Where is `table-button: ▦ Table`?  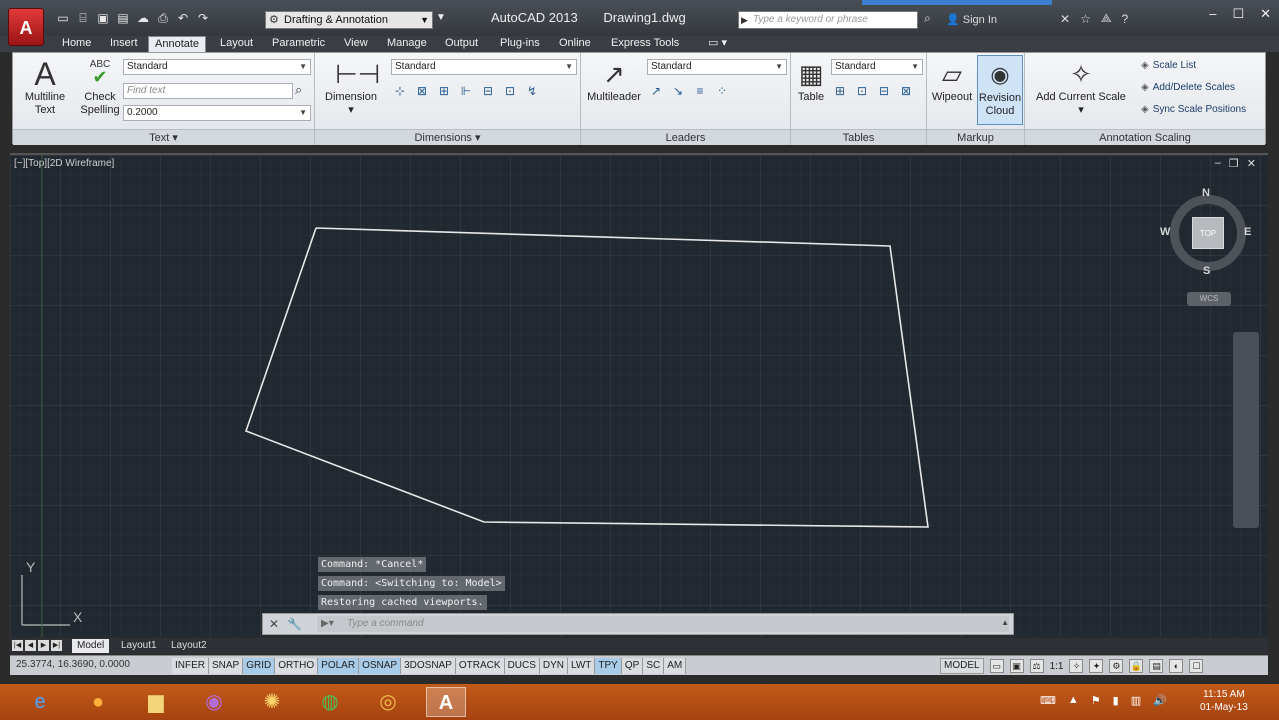 table-button: ▦ Table is located at coordinates (811, 81).